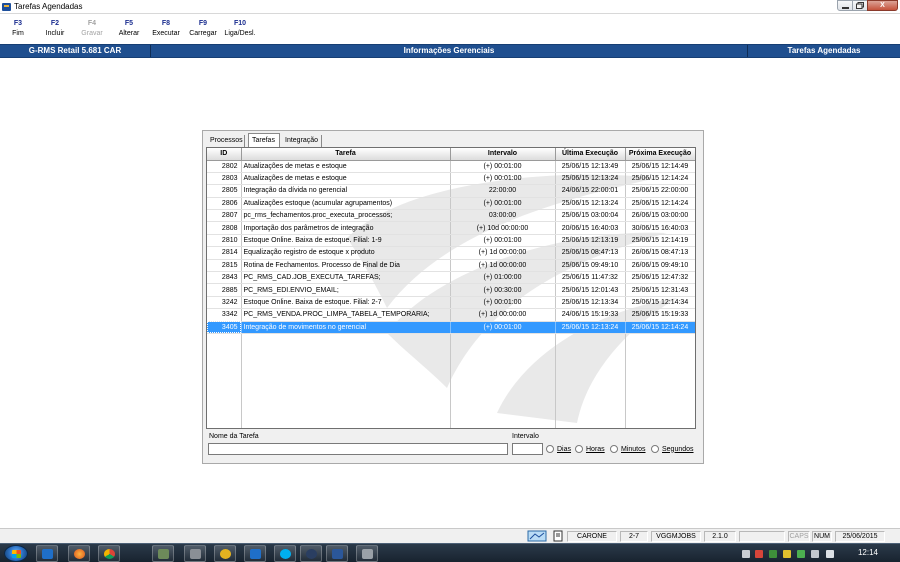  I want to click on cell-proxima-execucao: 25/06/15 15:19:33, so click(660, 315).